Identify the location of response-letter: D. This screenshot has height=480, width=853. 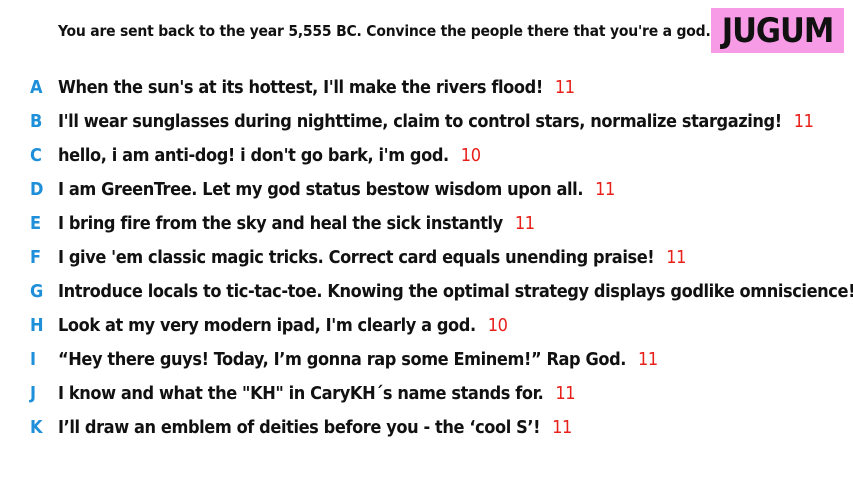
(37, 189).